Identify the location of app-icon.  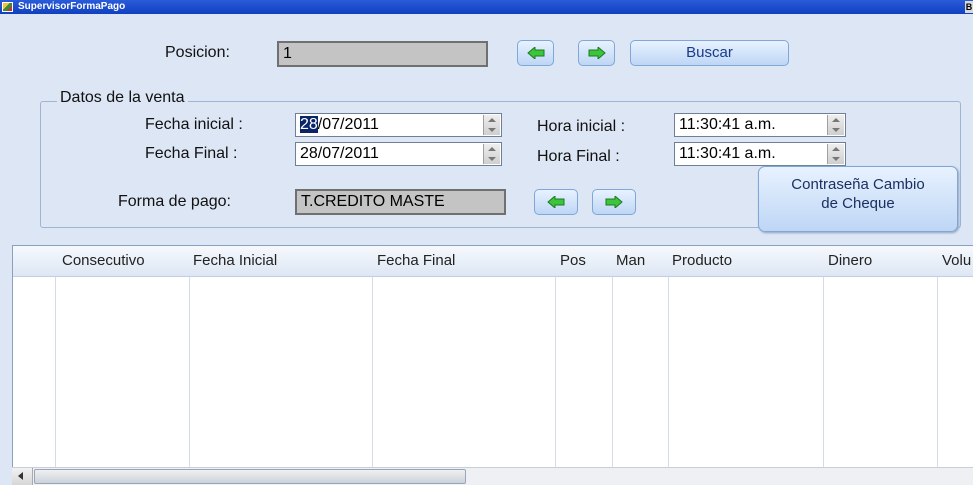
(7, 7).